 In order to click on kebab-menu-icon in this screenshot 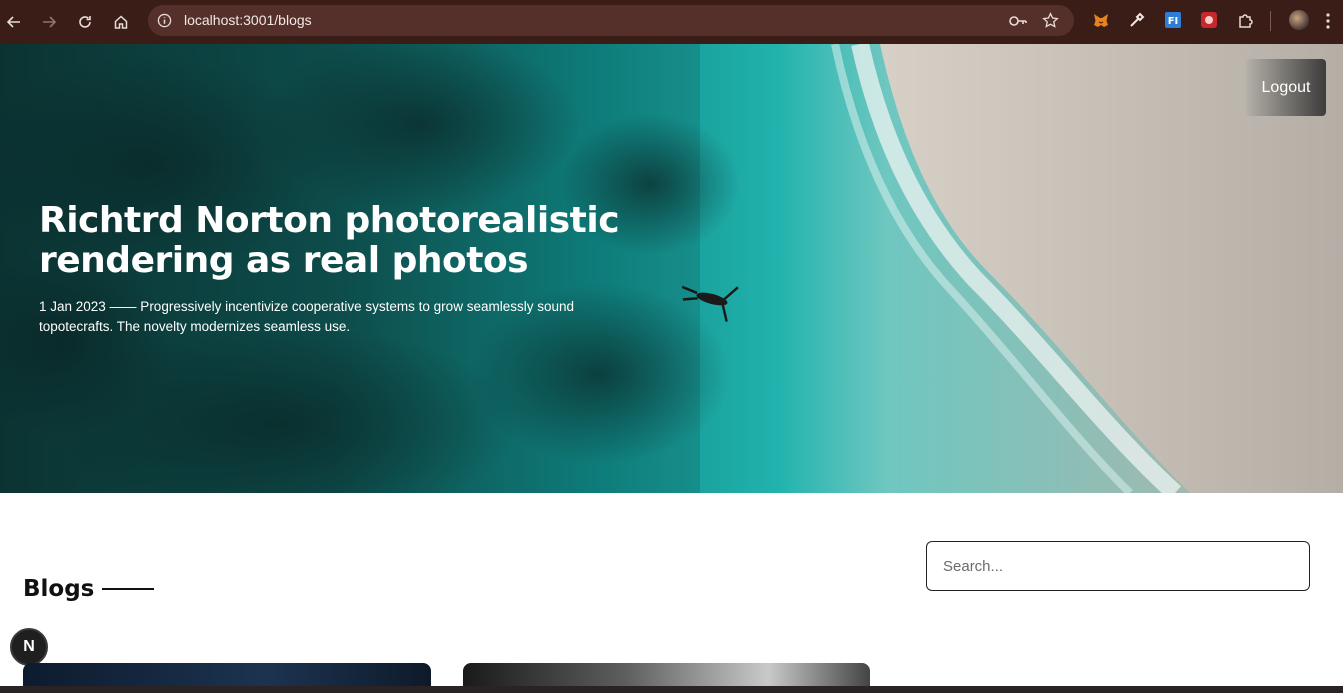, I will do `click(1328, 21)`.